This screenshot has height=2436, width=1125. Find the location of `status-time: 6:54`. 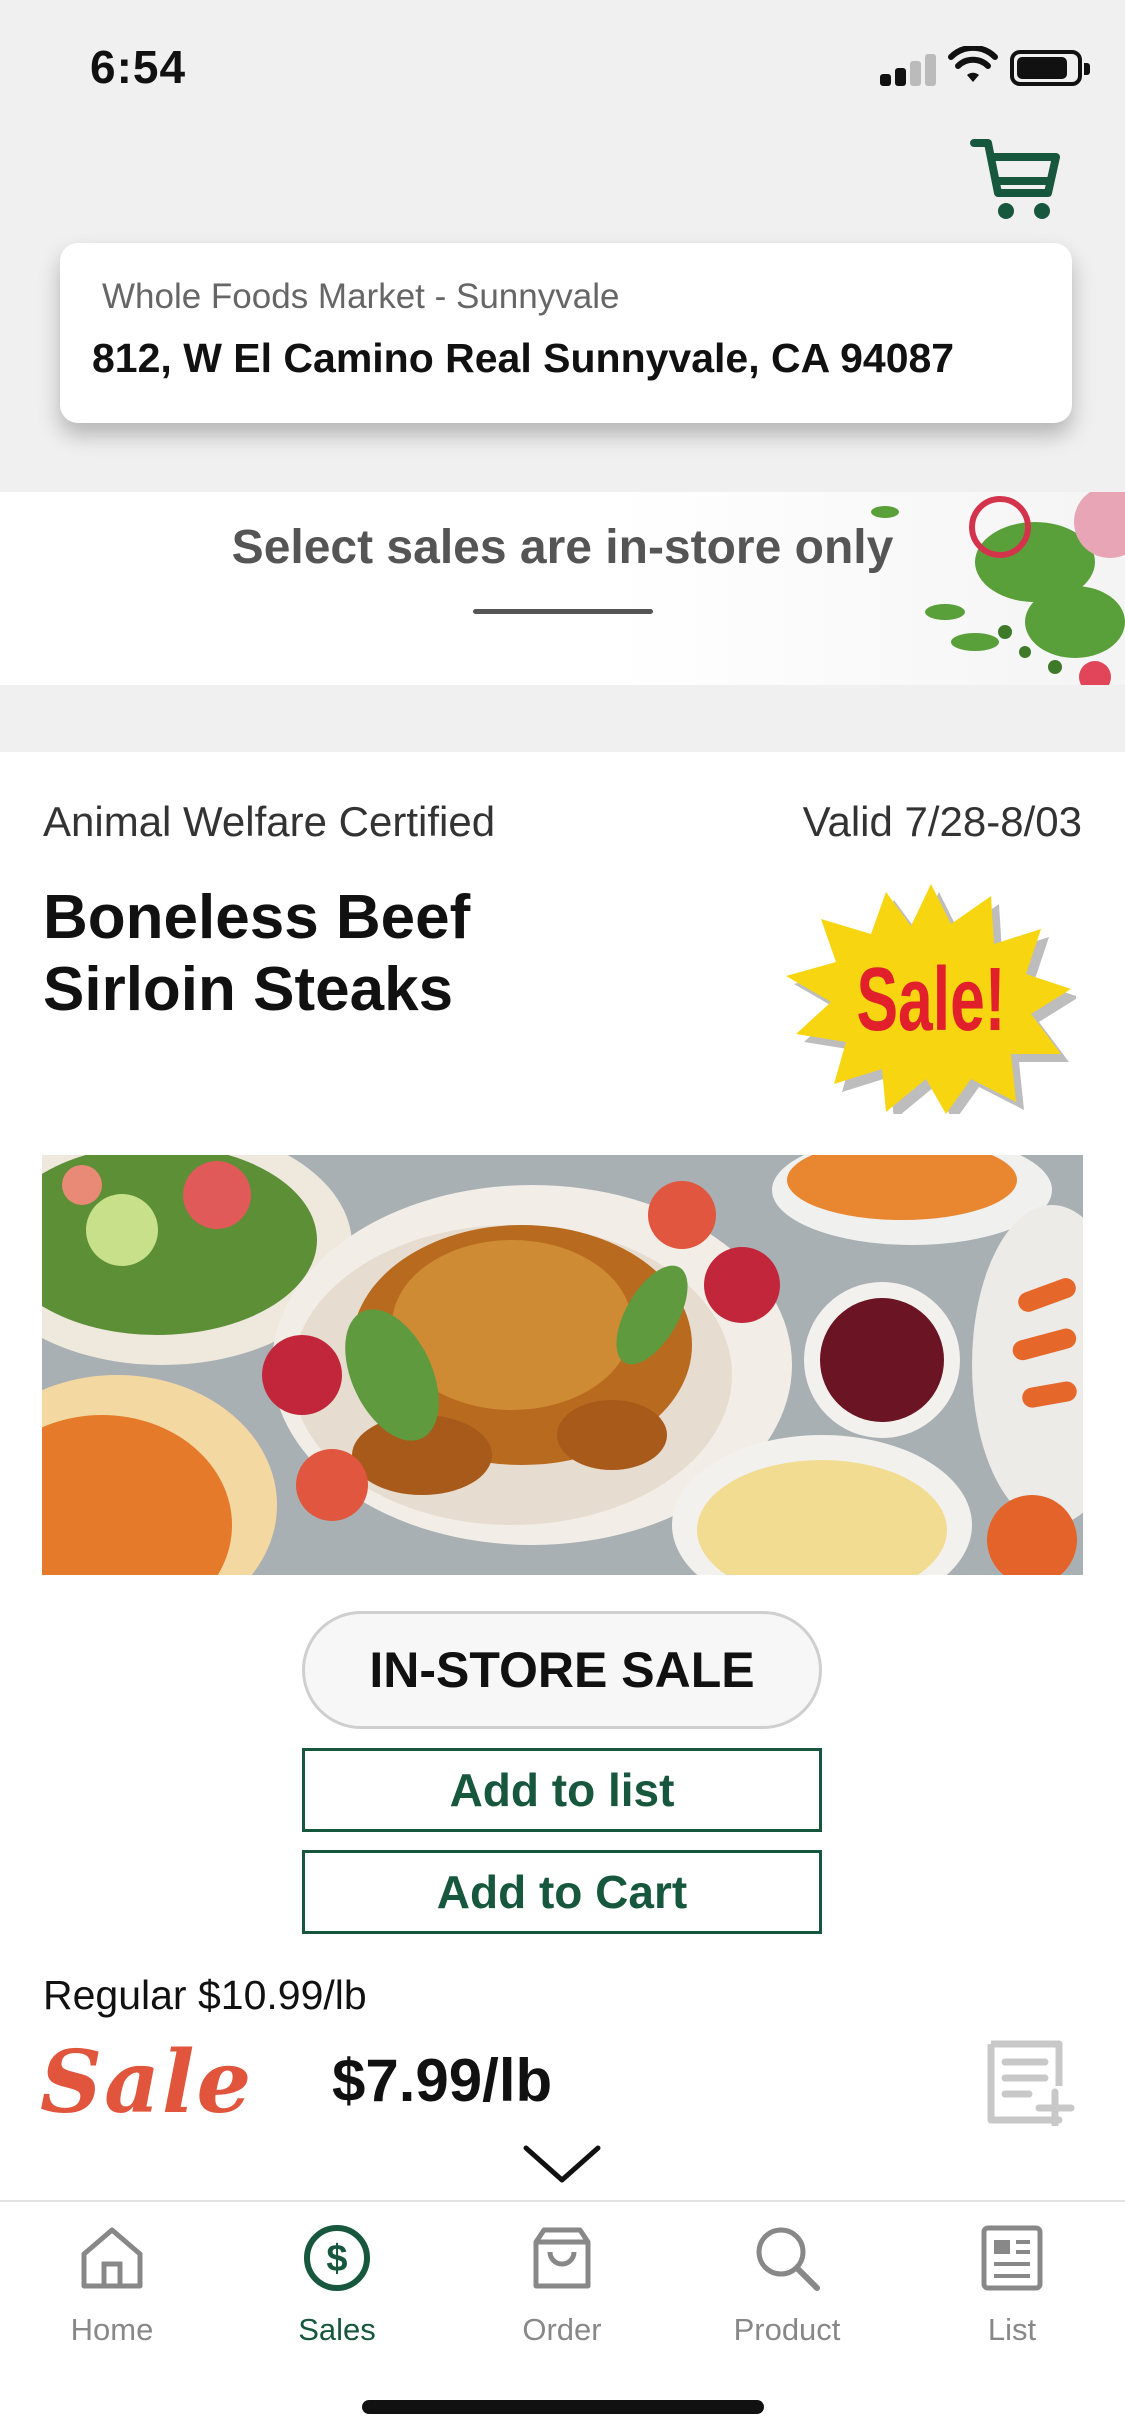

status-time: 6:54 is located at coordinates (138, 67).